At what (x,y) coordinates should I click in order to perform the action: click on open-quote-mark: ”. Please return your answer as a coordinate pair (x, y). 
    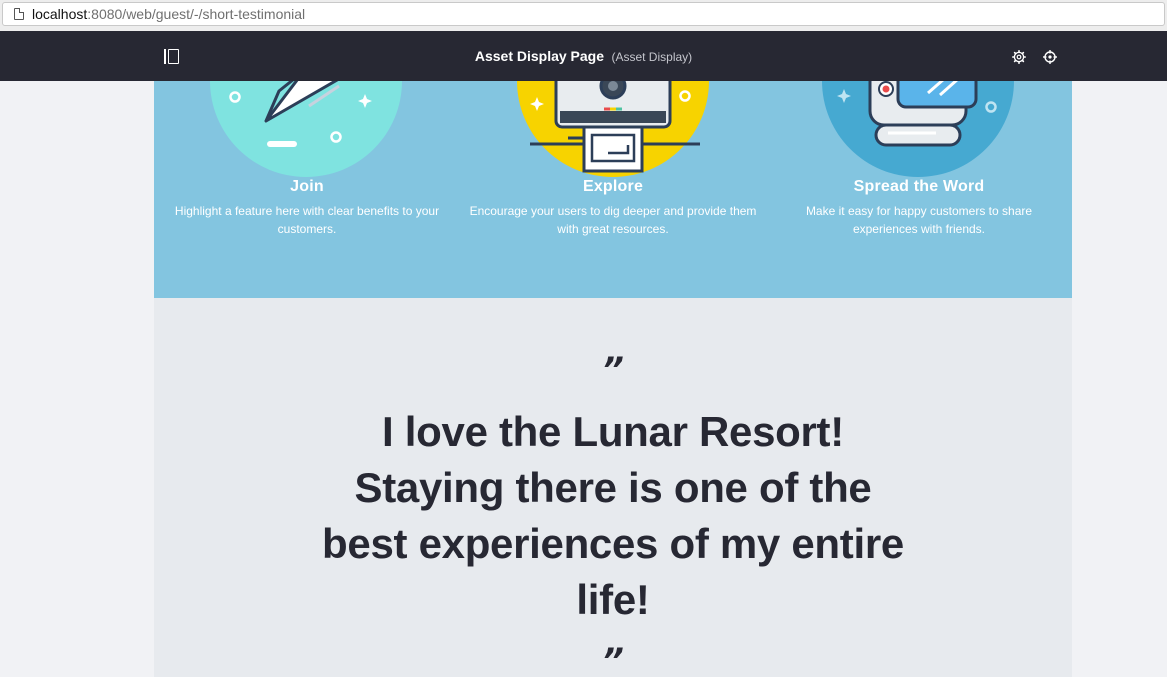
    Looking at the image, I should click on (613, 370).